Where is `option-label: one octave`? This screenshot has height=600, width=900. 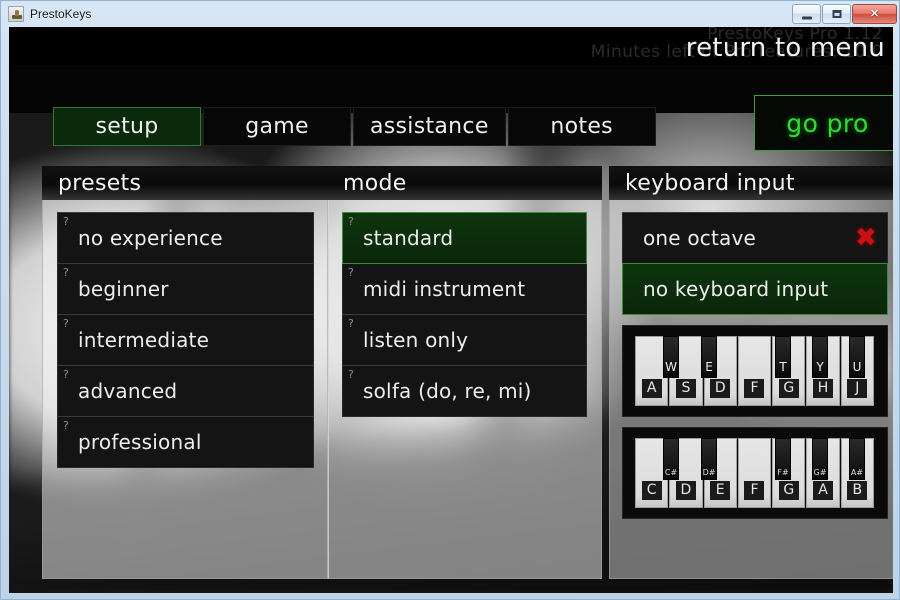
option-label: one octave is located at coordinates (700, 238).